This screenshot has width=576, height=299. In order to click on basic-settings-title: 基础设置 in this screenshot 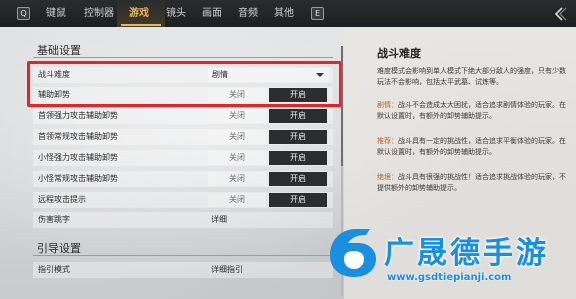, I will do `click(59, 50)`.